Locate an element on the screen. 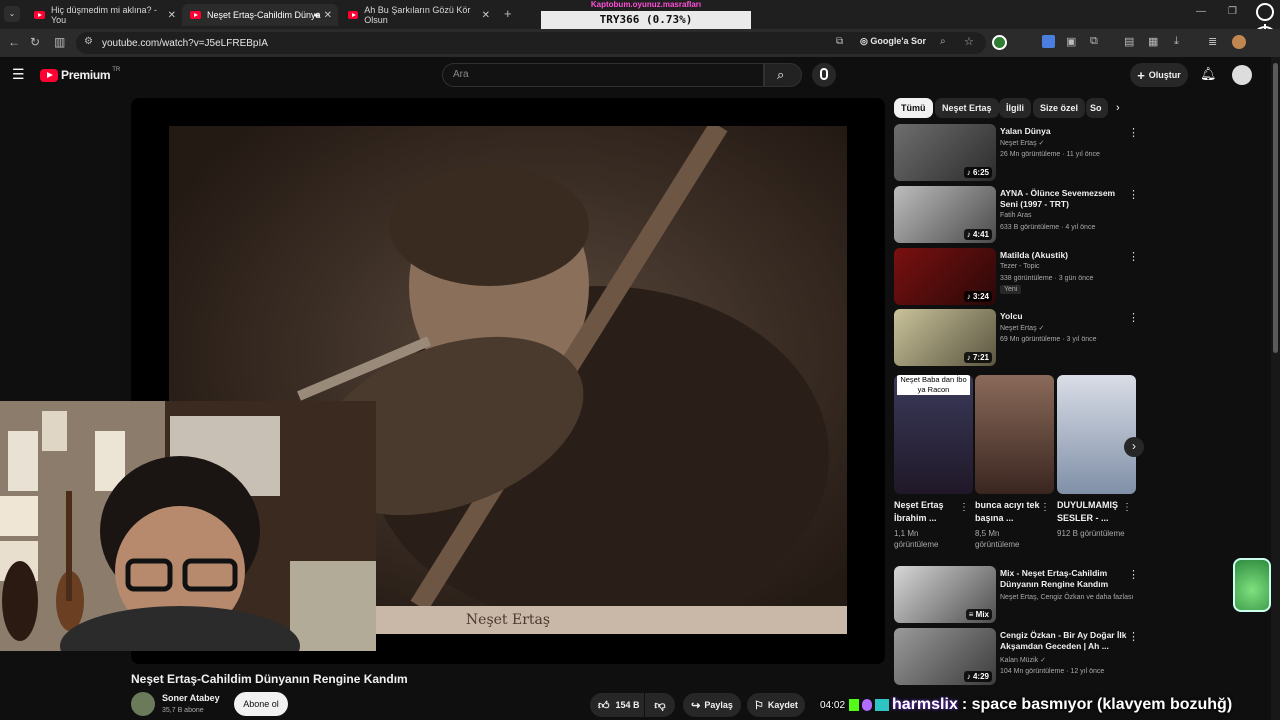 Image resolution: width=1280 pixels, height=720 pixels. menu-list-icon: ≣ is located at coordinates (1212, 41).